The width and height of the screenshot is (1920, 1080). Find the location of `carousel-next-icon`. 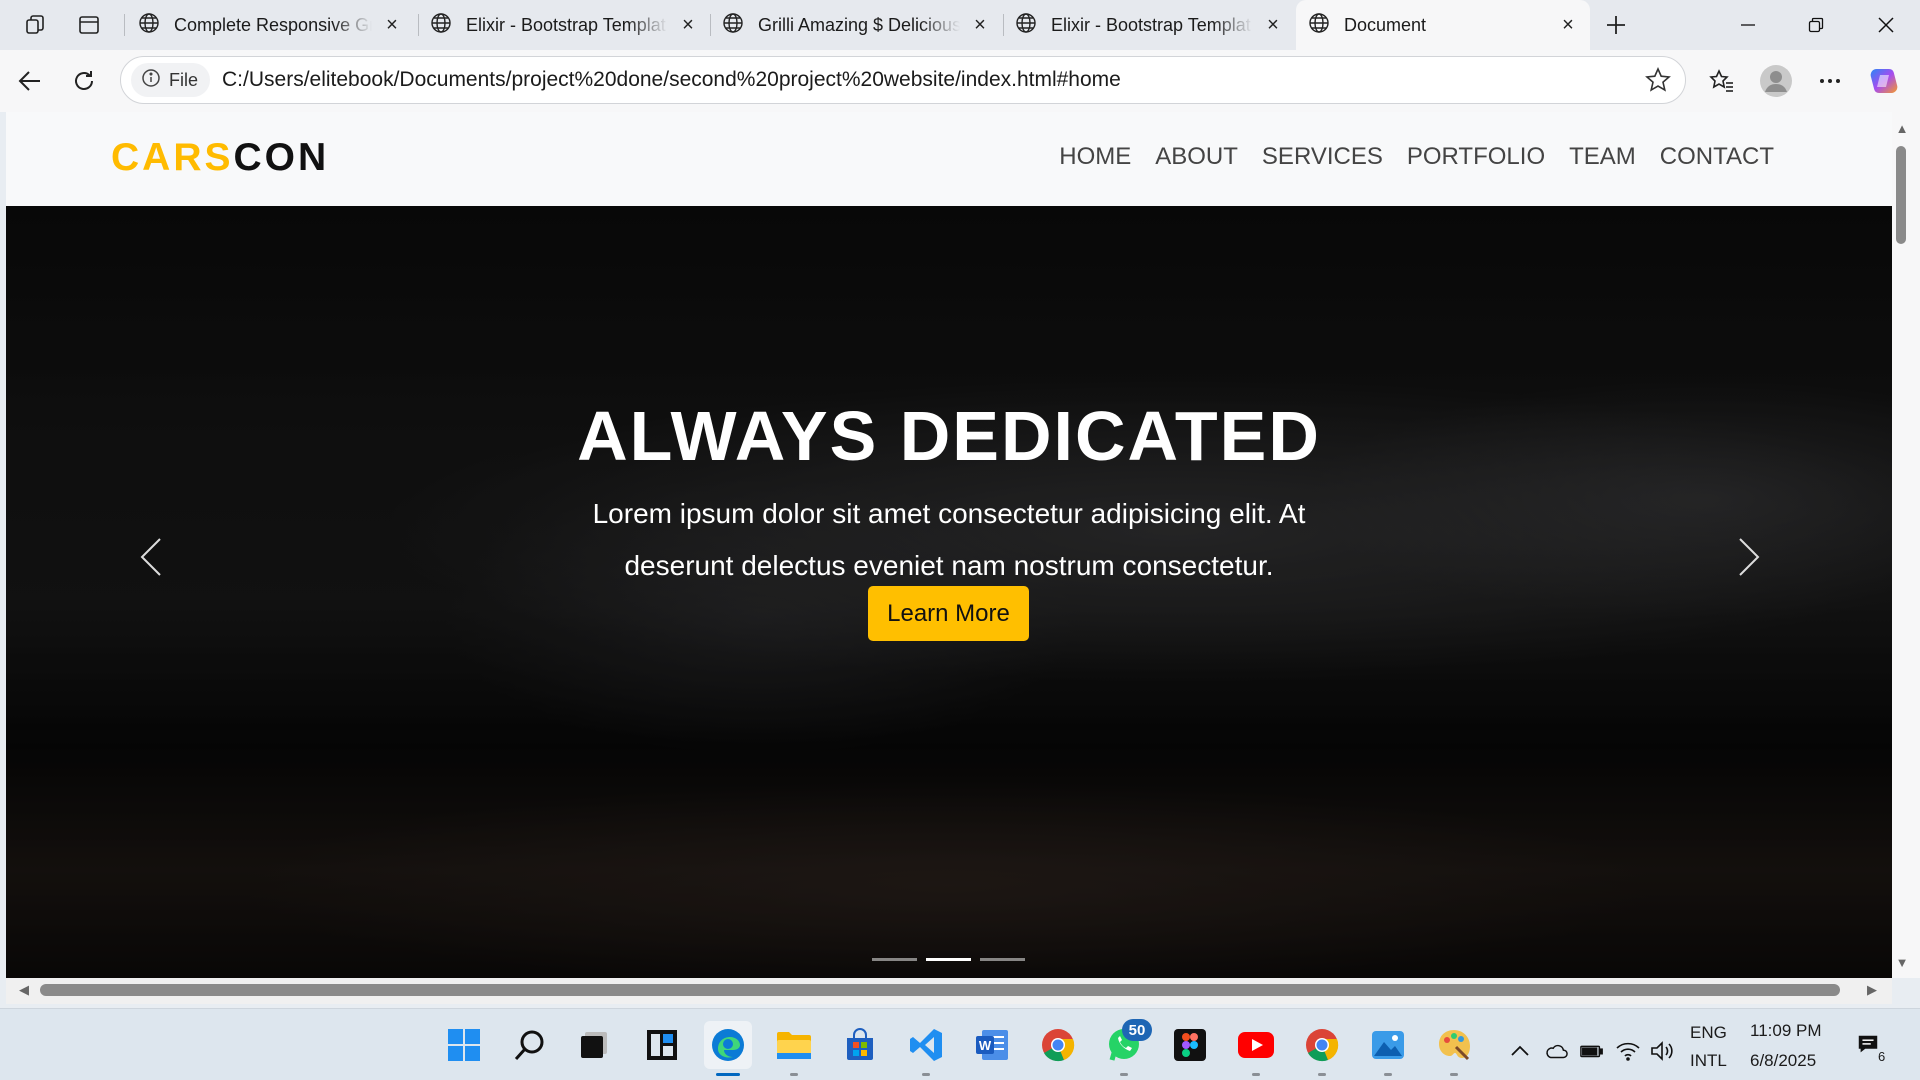

carousel-next-icon is located at coordinates (1749, 557).